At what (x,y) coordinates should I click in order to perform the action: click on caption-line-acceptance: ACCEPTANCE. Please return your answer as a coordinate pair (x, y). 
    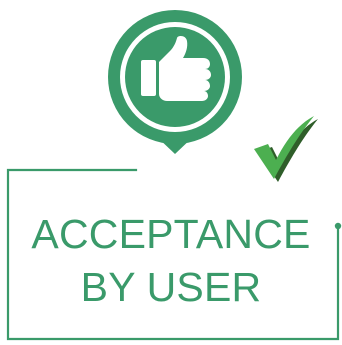
    Looking at the image, I should click on (171, 234).